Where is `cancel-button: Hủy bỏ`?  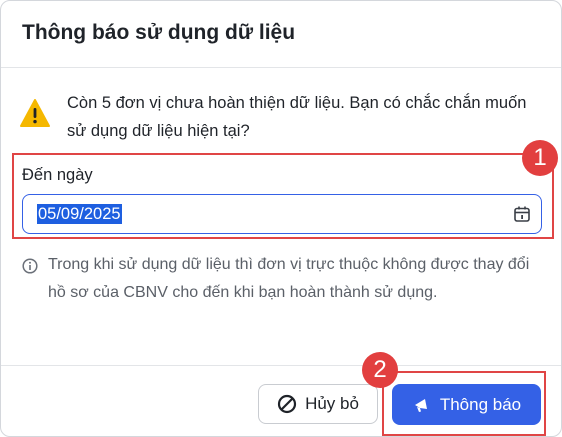 cancel-button: Hủy bỏ is located at coordinates (318, 404).